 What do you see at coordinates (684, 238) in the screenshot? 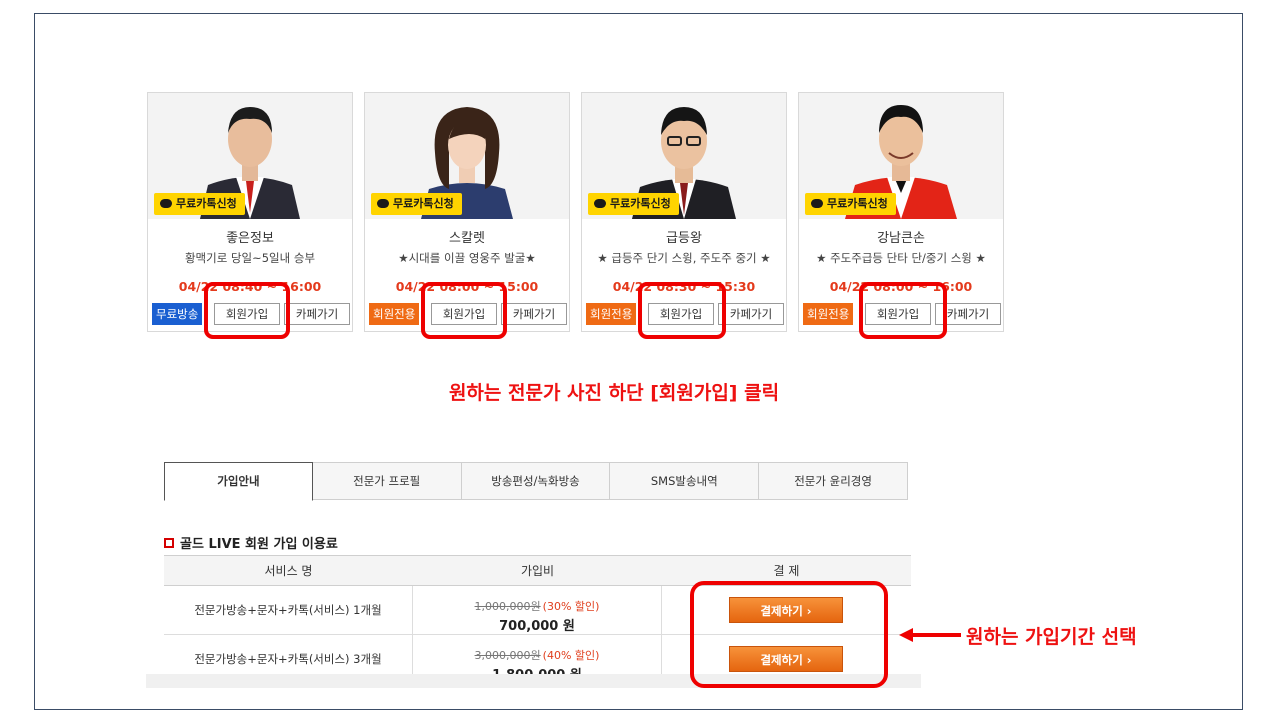
I see `expert-name: 급등왕` at bounding box center [684, 238].